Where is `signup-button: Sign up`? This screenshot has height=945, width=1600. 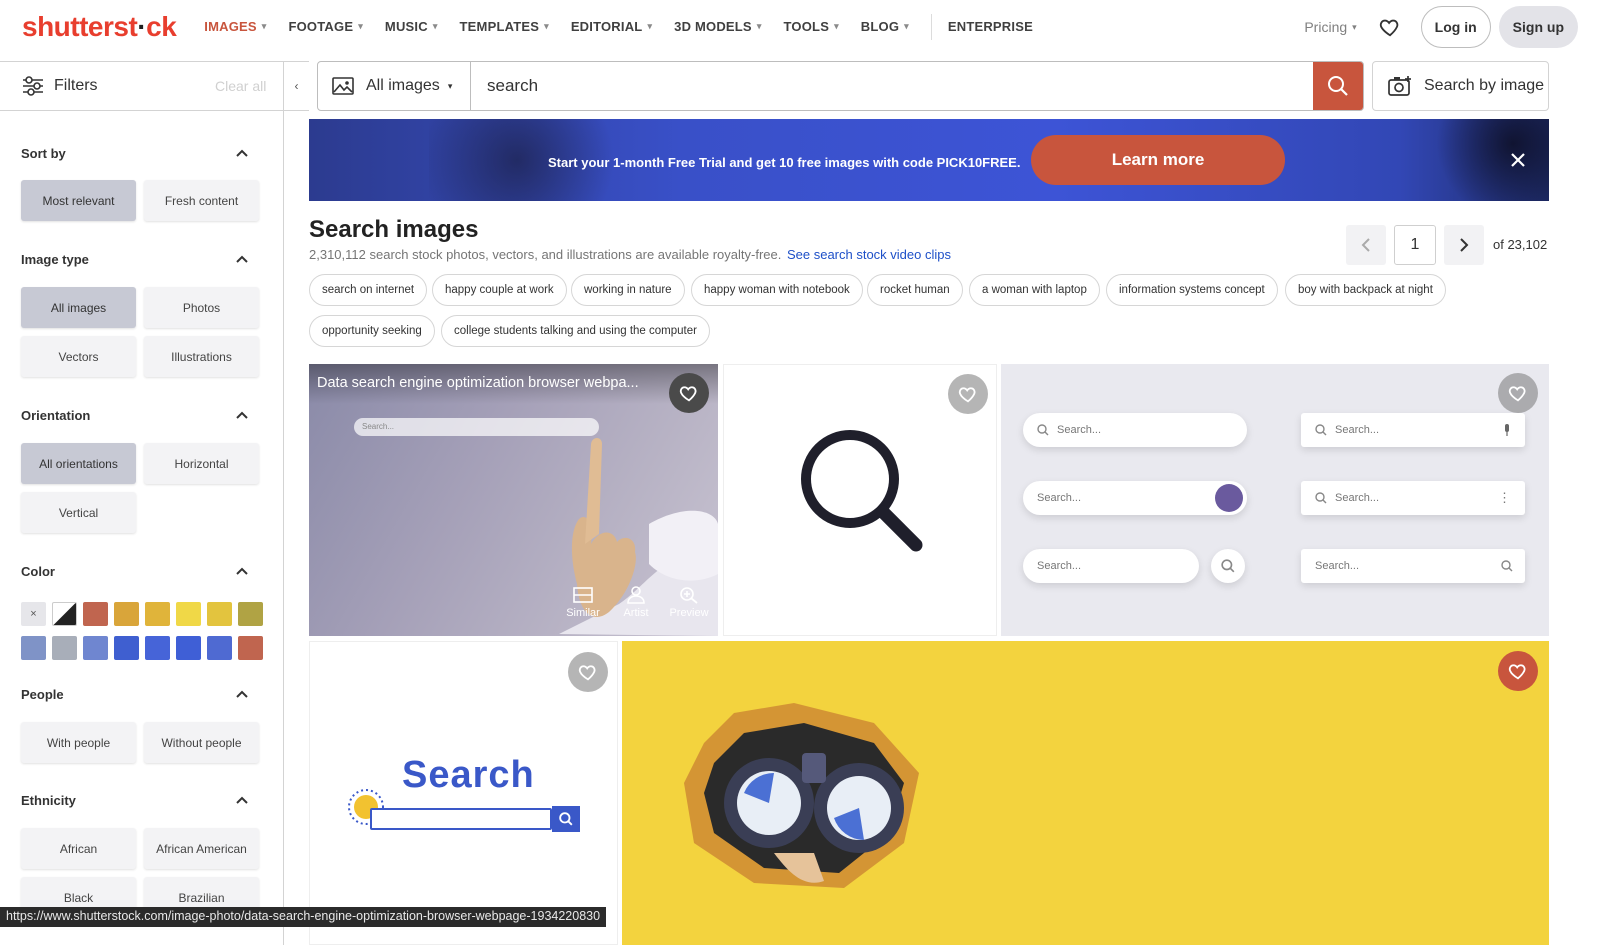
signup-button: Sign up is located at coordinates (1538, 27).